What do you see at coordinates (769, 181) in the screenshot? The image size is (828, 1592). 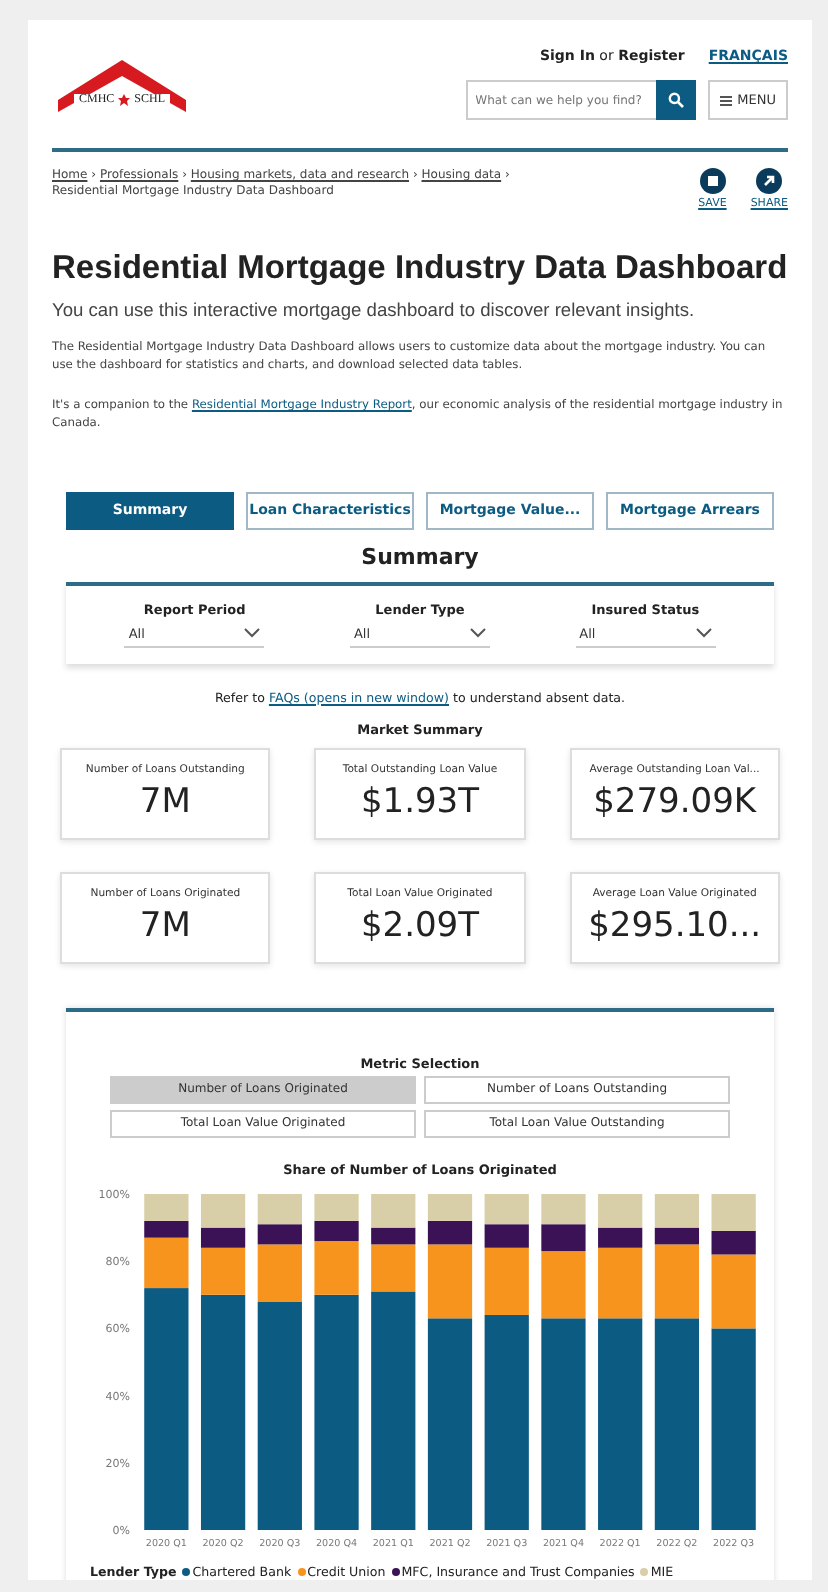 I see `share-icon` at bounding box center [769, 181].